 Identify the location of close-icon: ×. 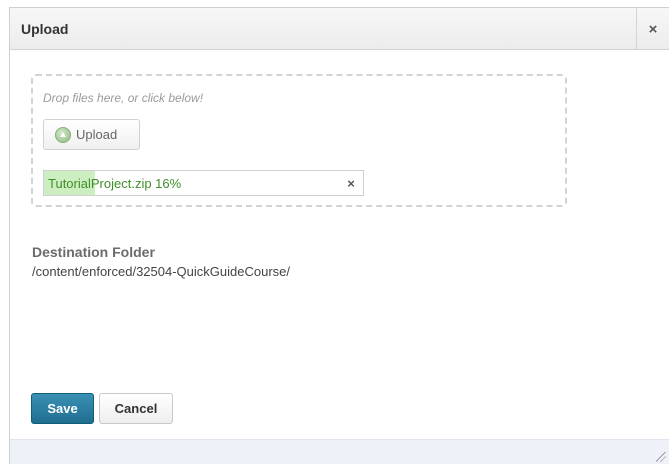
(653, 29).